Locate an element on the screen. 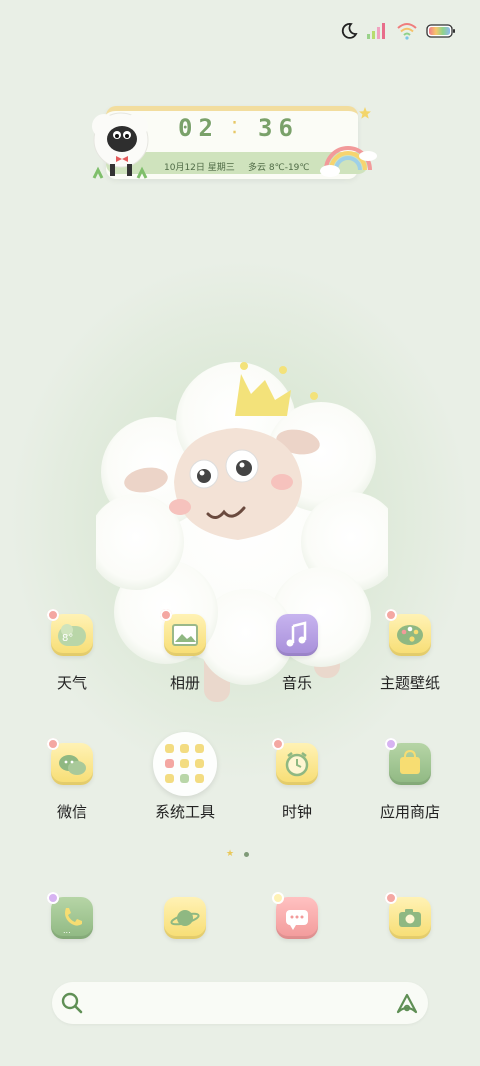  assistant-icon is located at coordinates (407, 1003).